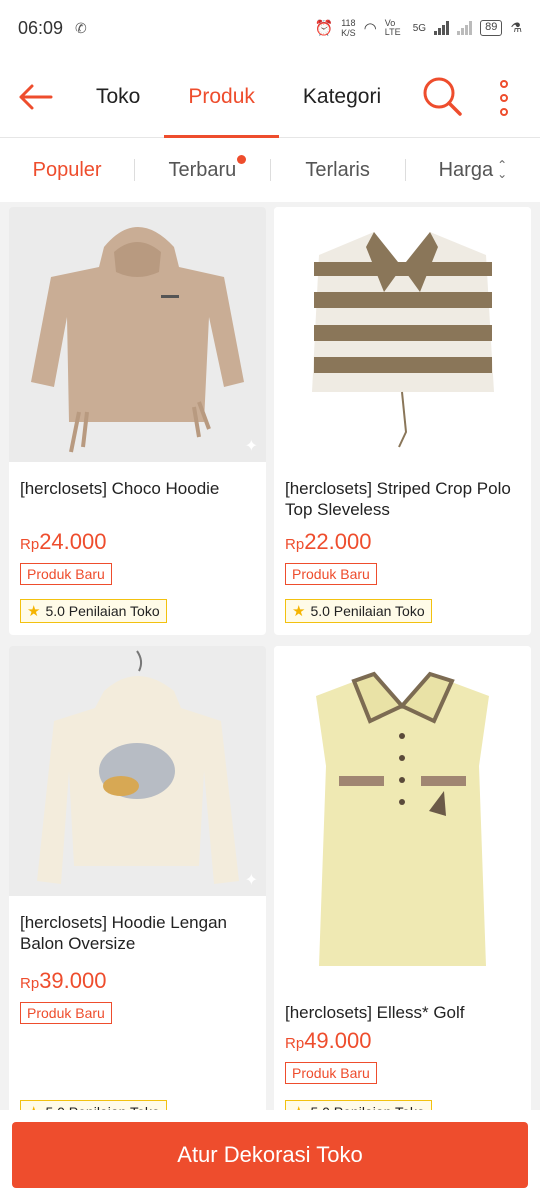 The width and height of the screenshot is (540, 1200). What do you see at coordinates (324, 28) in the screenshot?
I see `alarm-icon: ⏰` at bounding box center [324, 28].